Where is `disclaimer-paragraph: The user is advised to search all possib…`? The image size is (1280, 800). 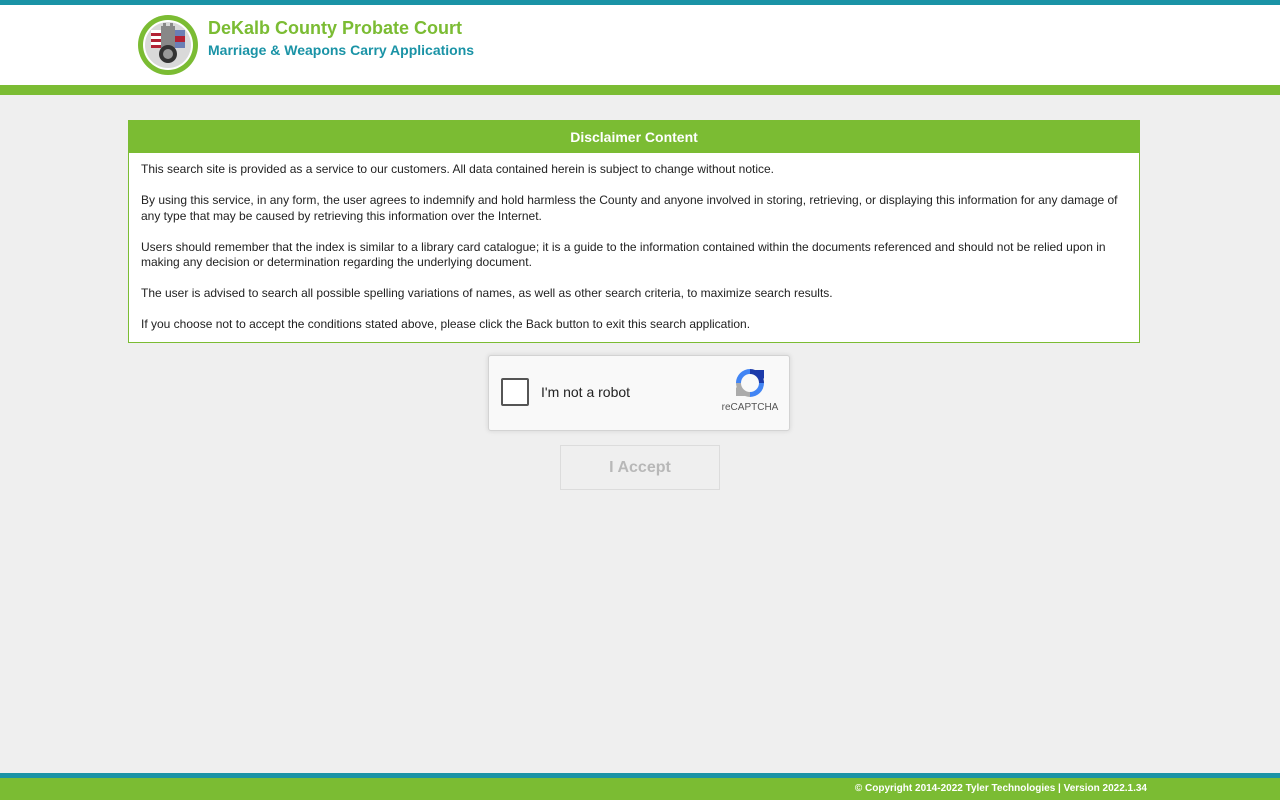
disclaimer-paragraph: The user is advised to search all possib… is located at coordinates (487, 293).